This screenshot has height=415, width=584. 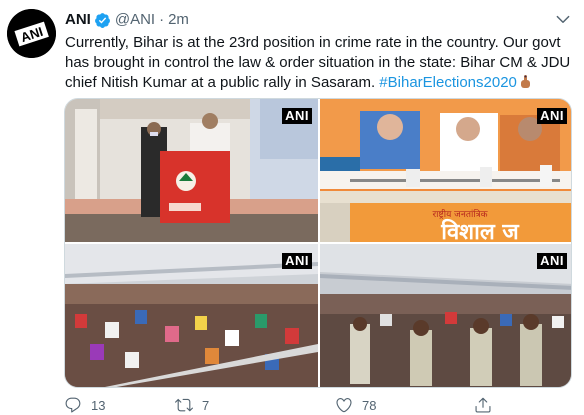 I want to click on retweet-count: 7, so click(x=206, y=405).